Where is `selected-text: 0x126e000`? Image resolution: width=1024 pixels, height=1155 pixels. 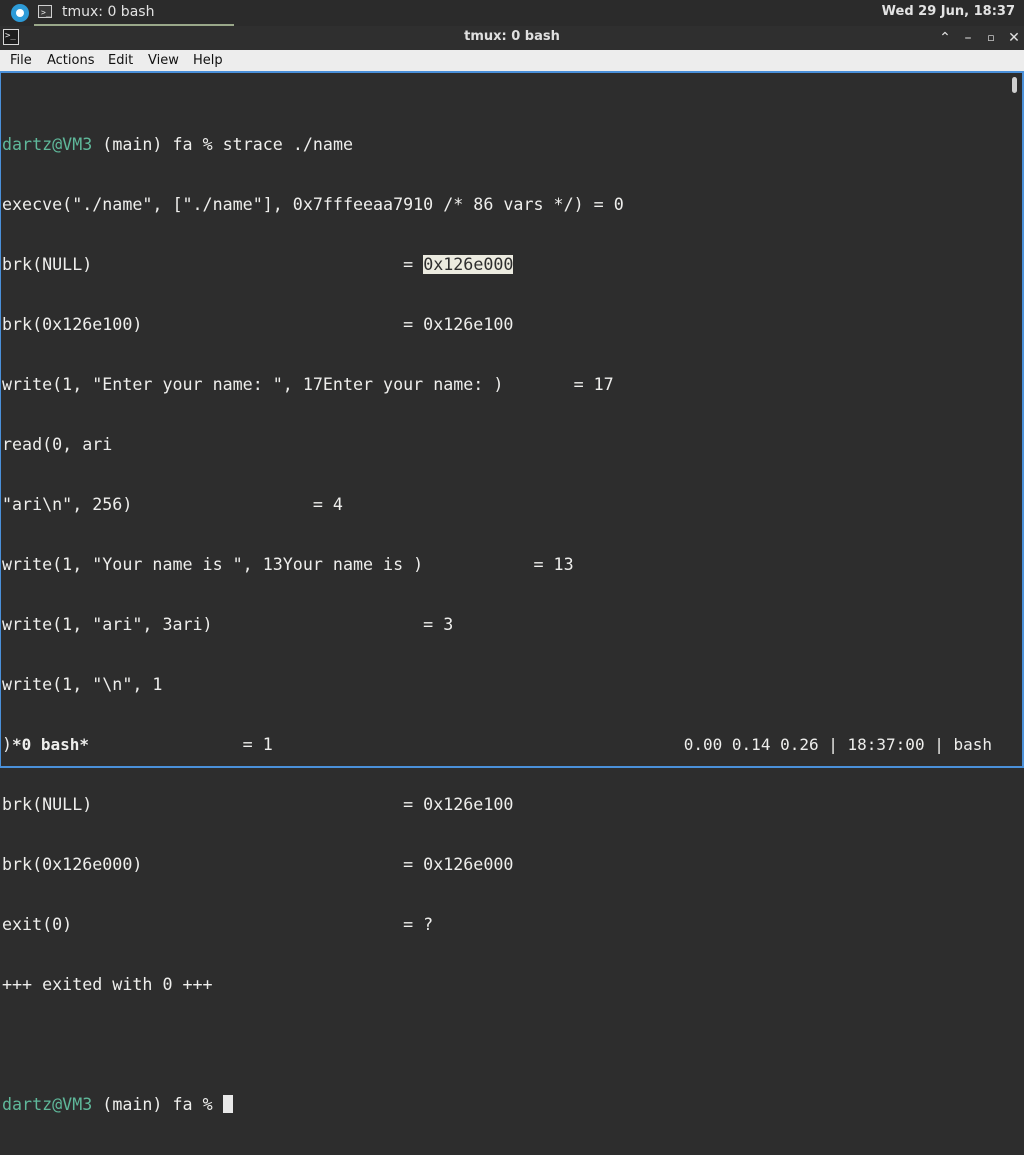
selected-text: 0x126e000 is located at coordinates (468, 264).